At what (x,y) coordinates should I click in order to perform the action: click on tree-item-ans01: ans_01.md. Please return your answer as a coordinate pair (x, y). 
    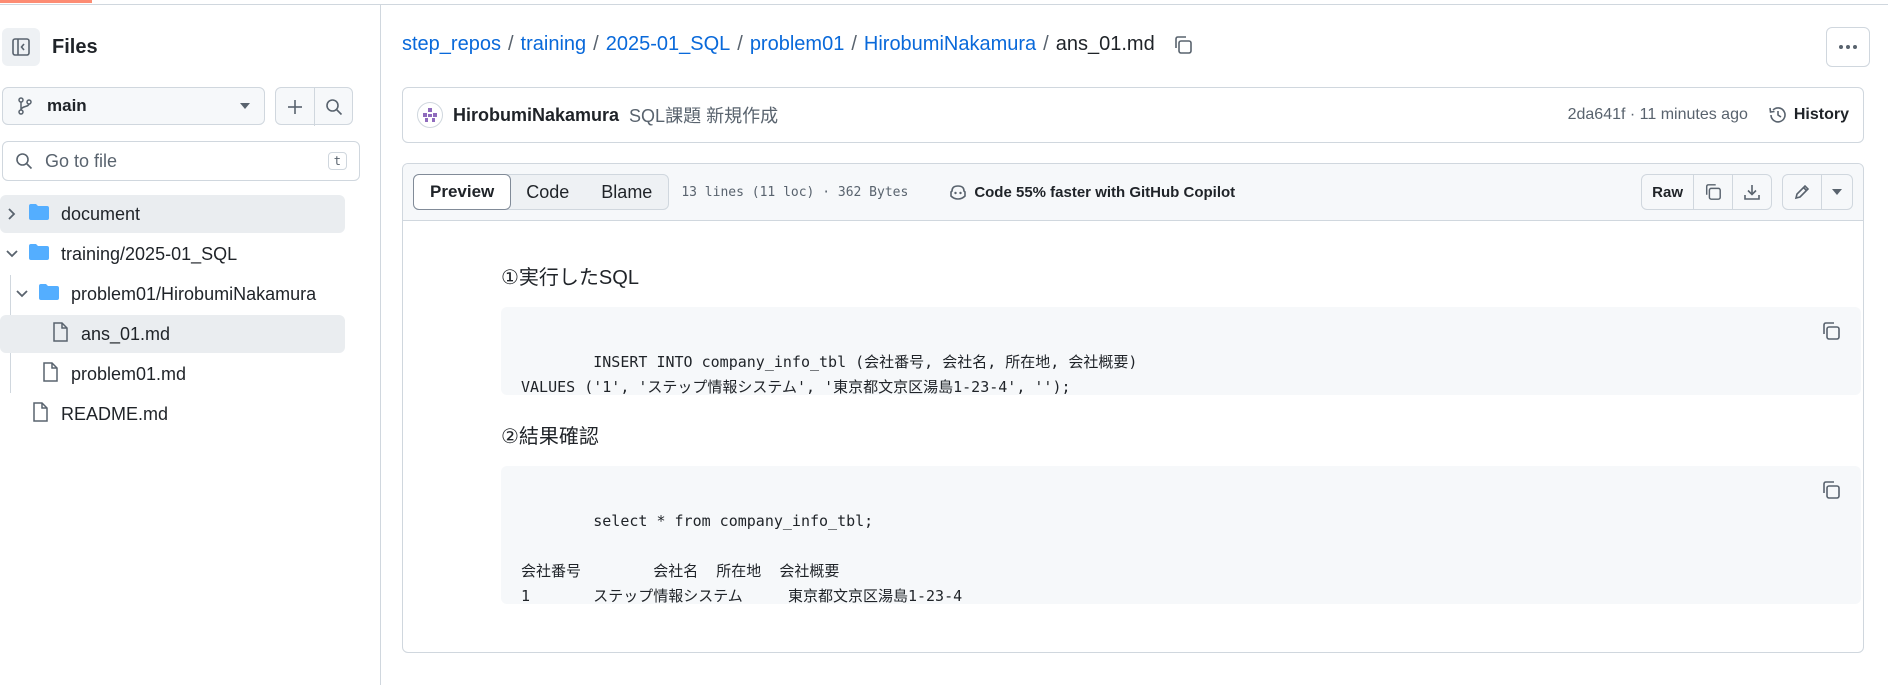
    Looking at the image, I should click on (172, 334).